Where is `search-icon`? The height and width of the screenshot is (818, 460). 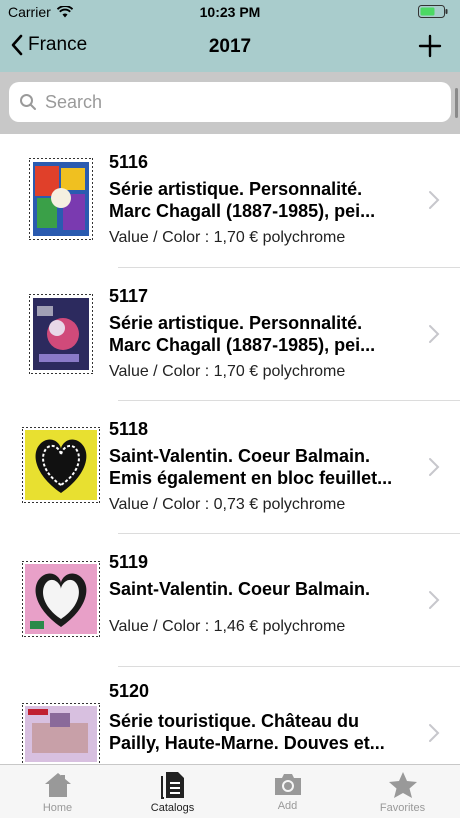
search-icon is located at coordinates (28, 102).